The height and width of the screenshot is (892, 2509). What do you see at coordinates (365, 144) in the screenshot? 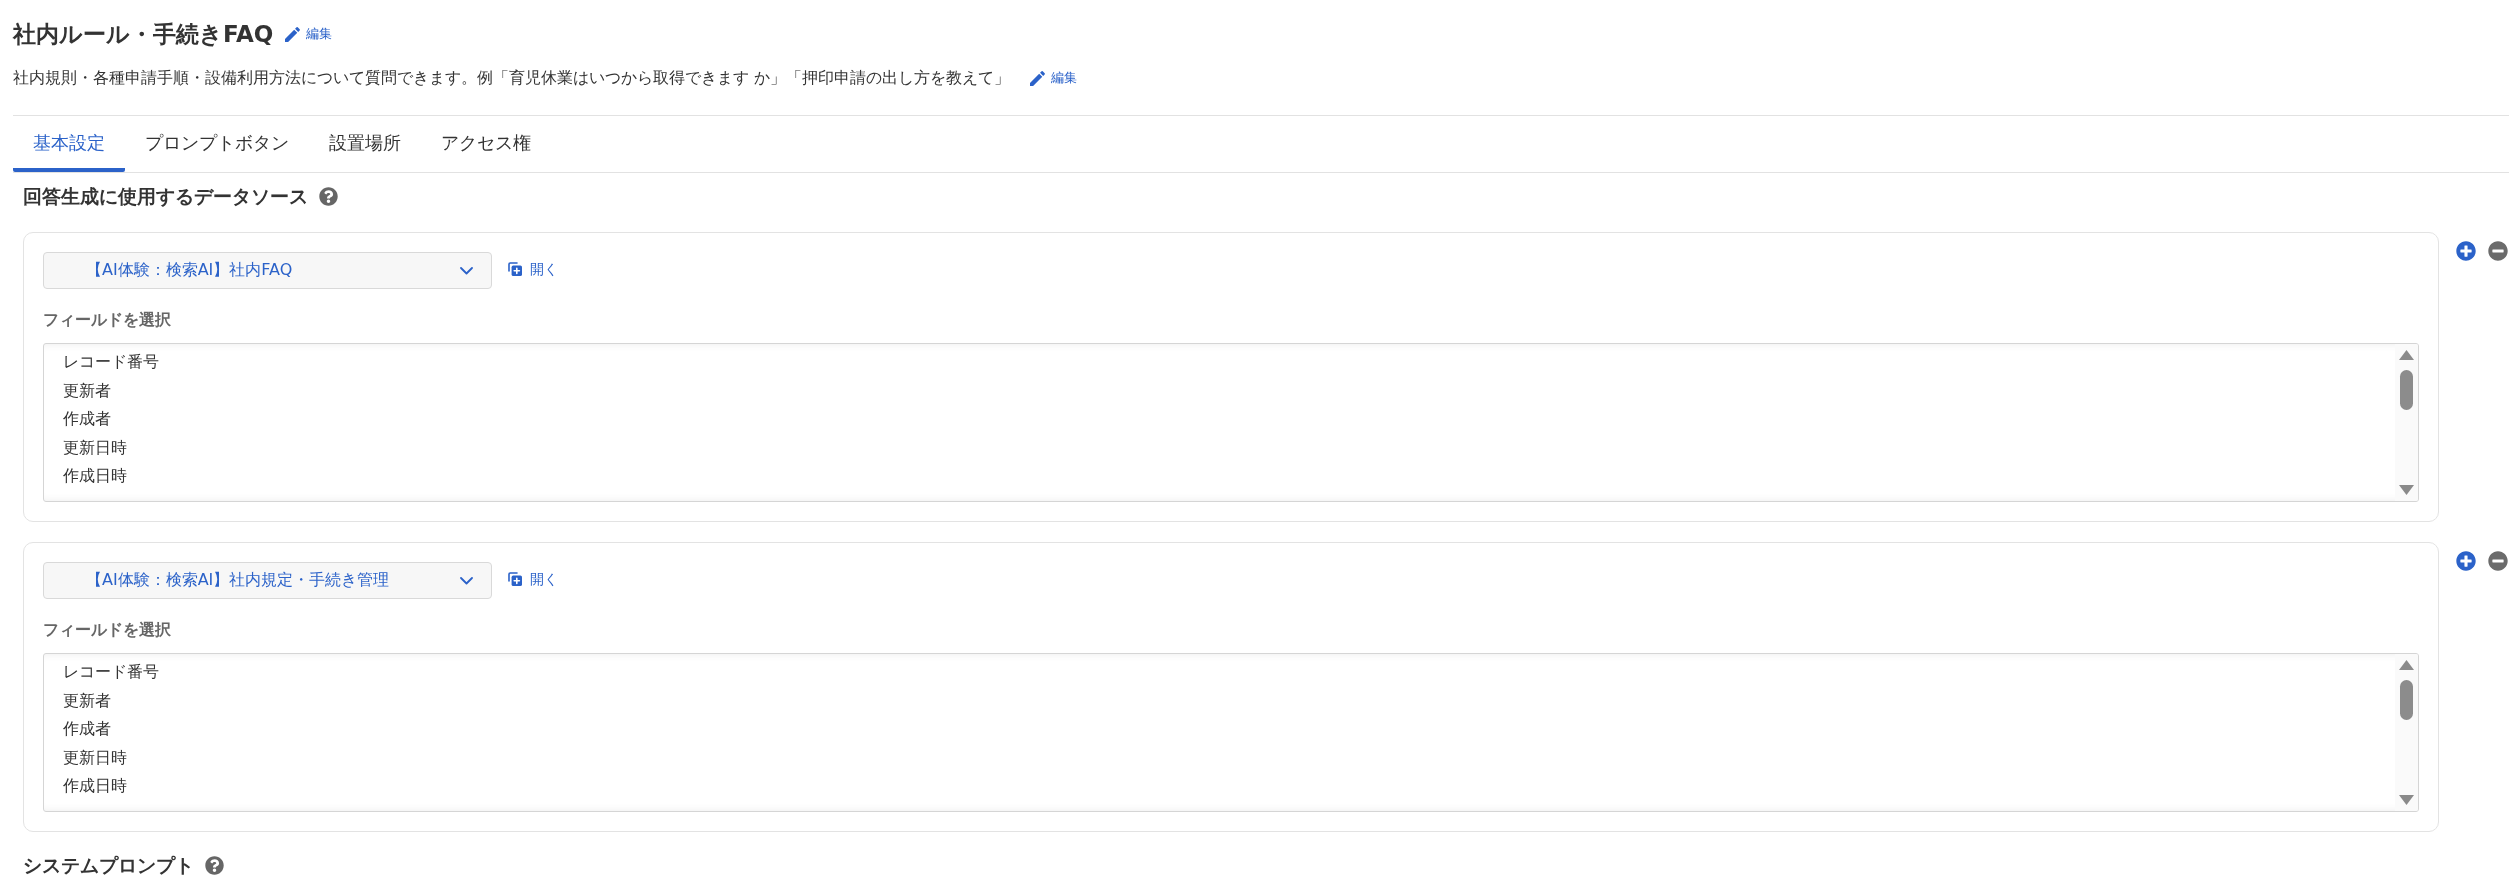
I see `tab: 設置場所` at bounding box center [365, 144].